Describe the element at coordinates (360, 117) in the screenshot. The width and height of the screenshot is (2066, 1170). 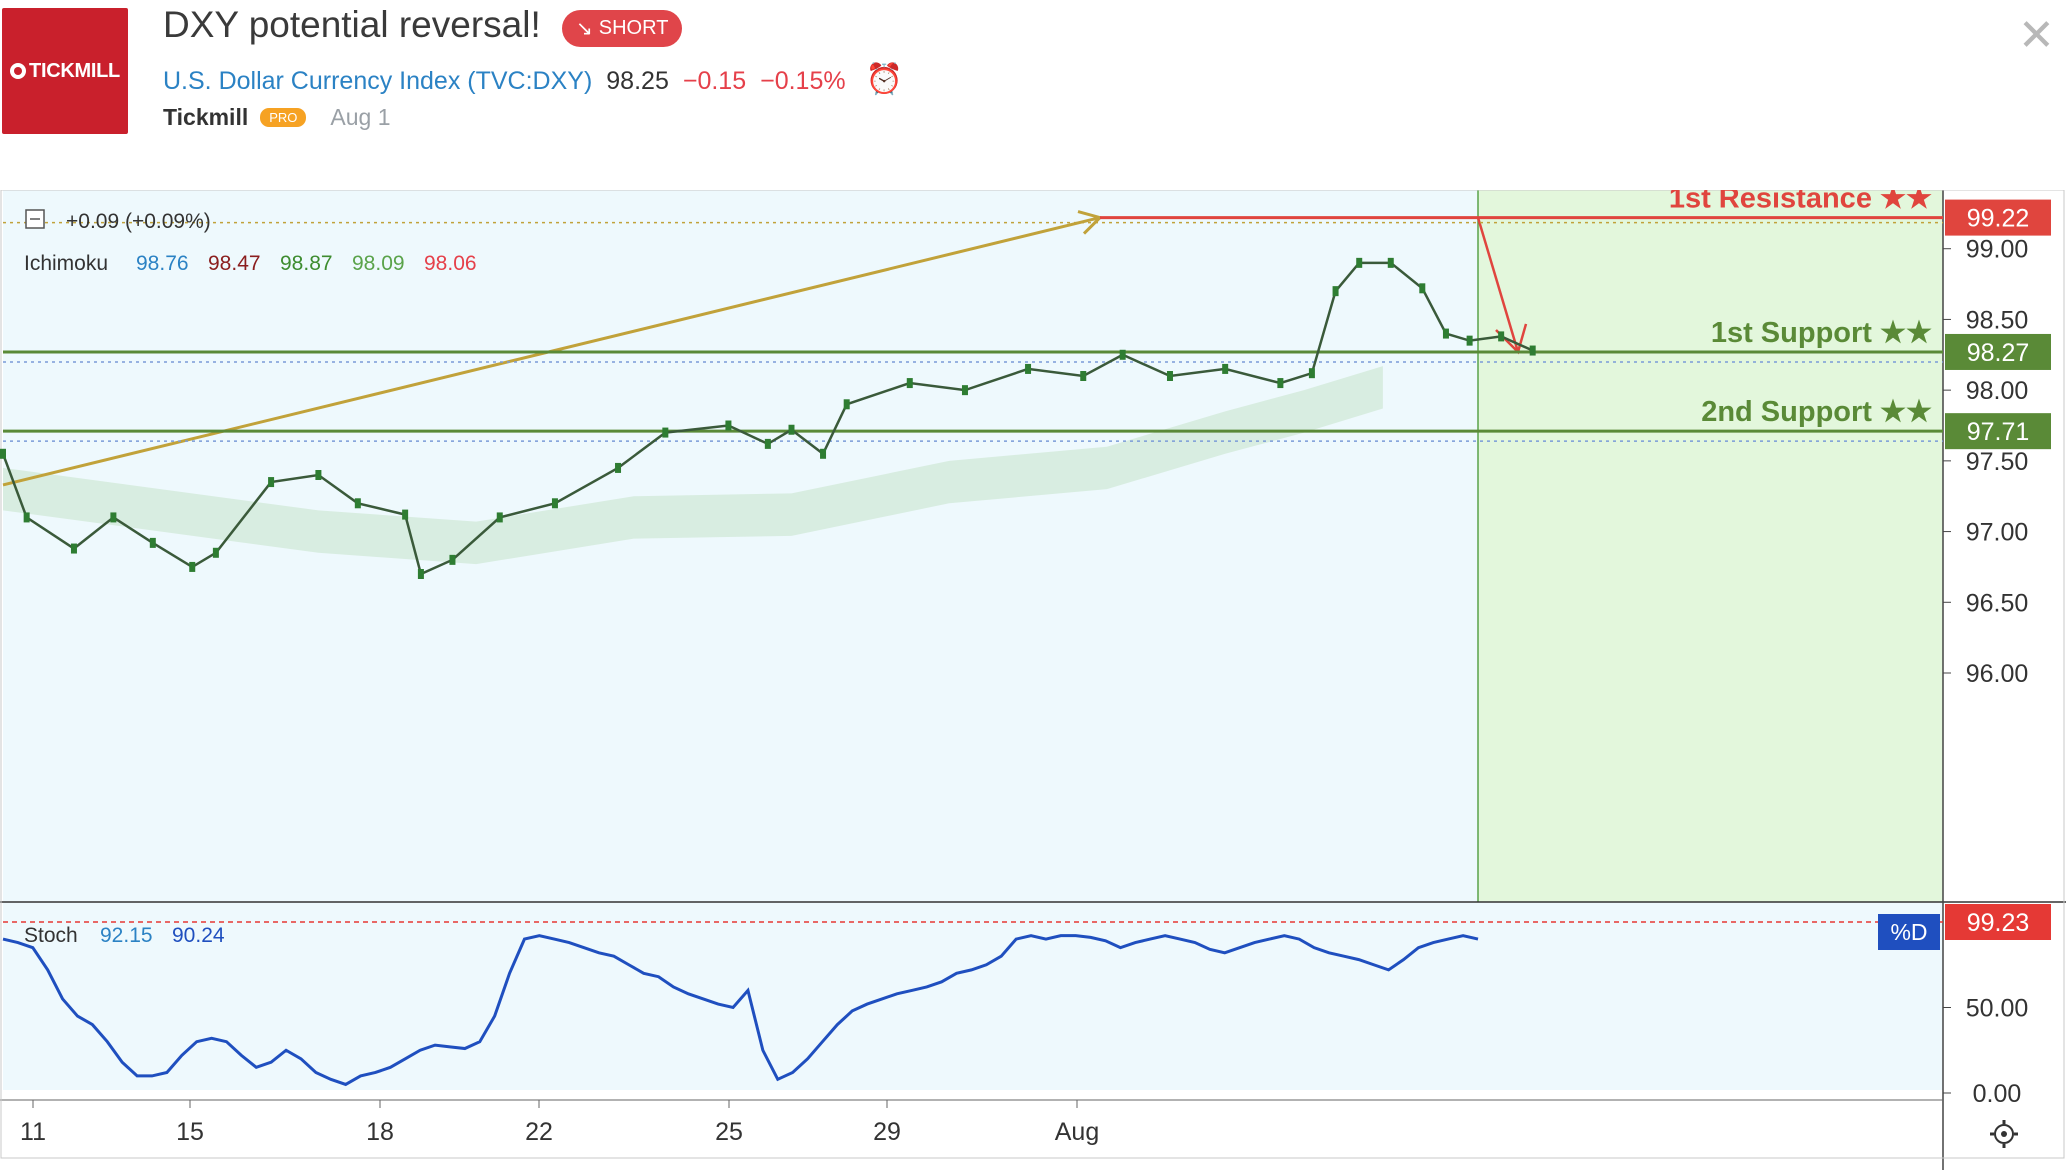
I see `publish-date: Aug 1` at that location.